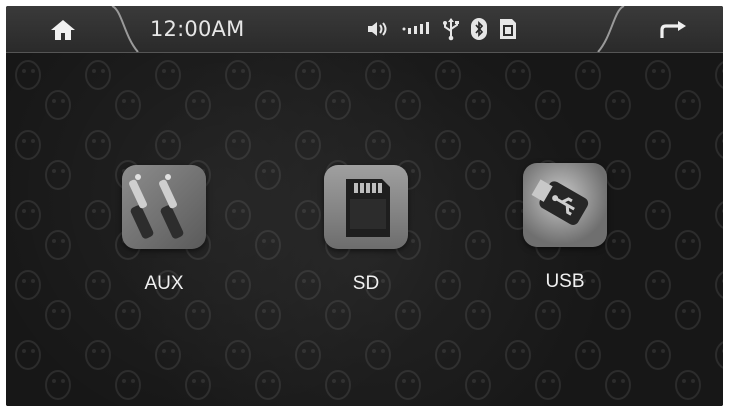 The height and width of the screenshot is (412, 729). I want to click on volume-icon, so click(377, 29).